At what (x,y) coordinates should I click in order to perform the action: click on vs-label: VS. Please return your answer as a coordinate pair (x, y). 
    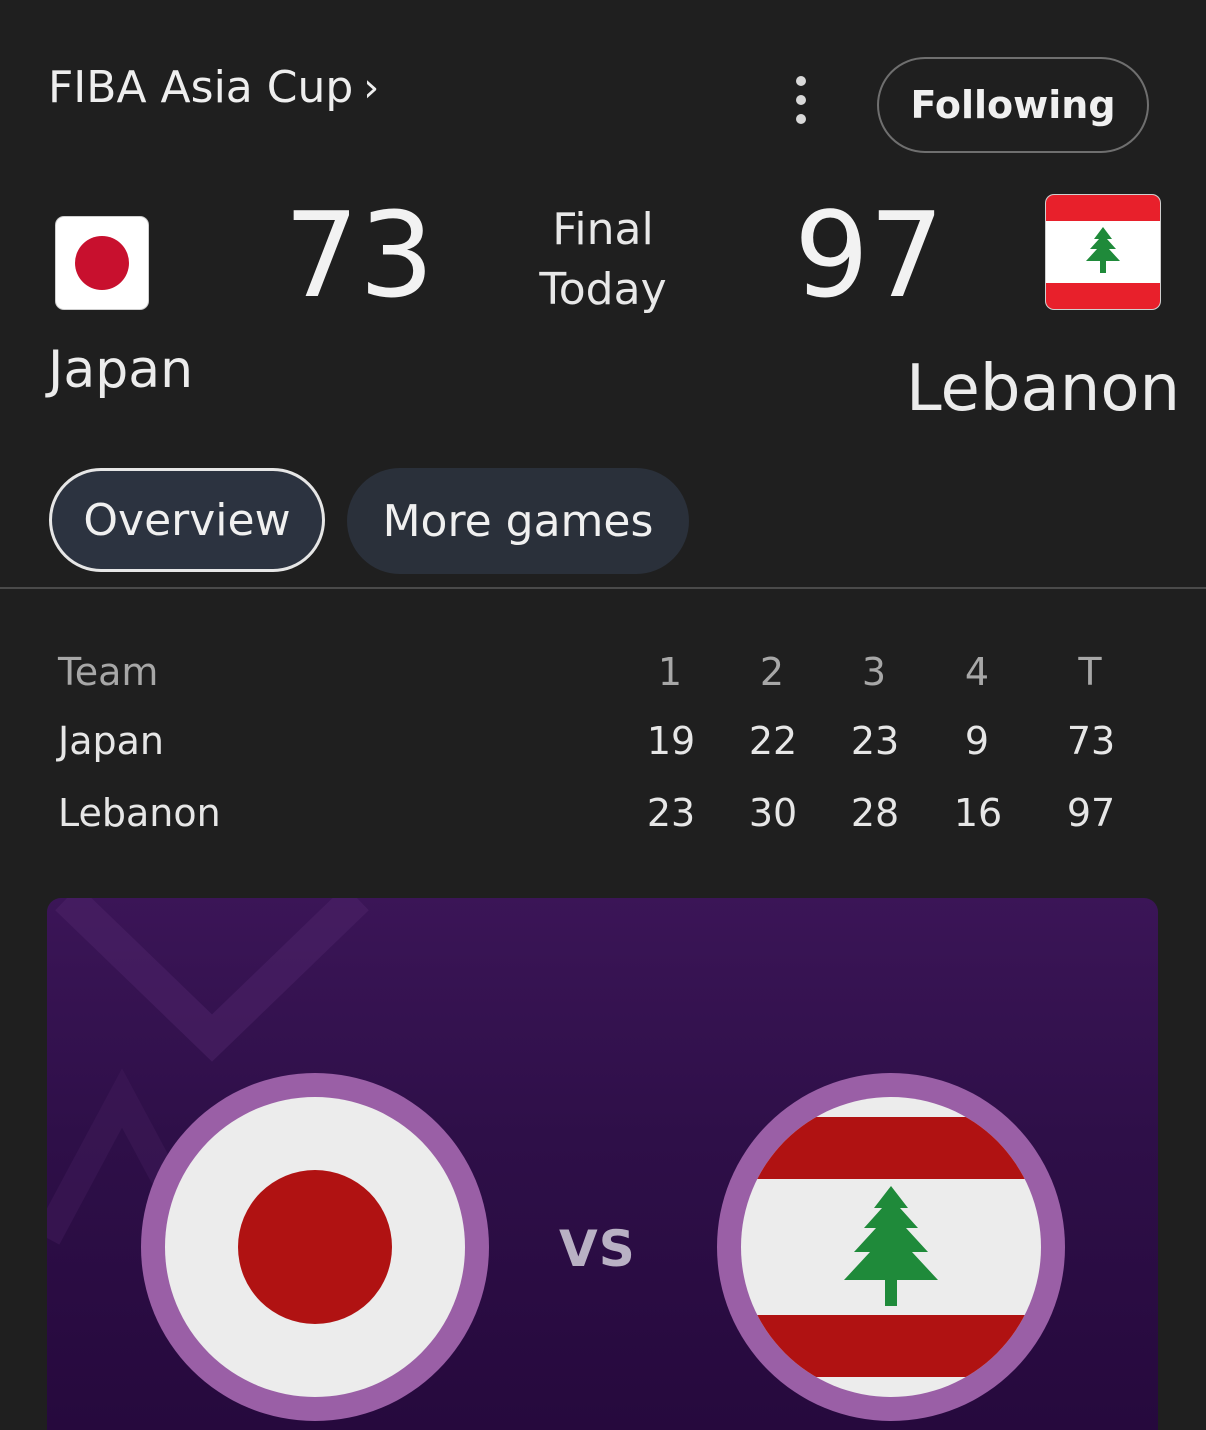
    Looking at the image, I should click on (597, 1249).